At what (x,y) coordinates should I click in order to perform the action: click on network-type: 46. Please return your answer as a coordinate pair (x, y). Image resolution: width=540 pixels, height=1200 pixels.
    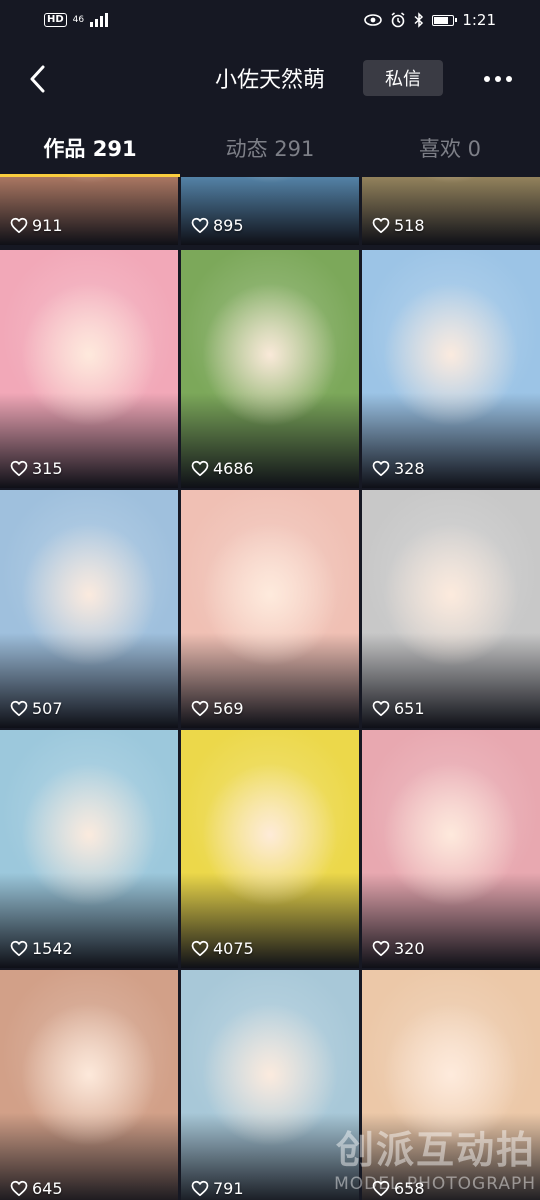
    Looking at the image, I should click on (78, 19).